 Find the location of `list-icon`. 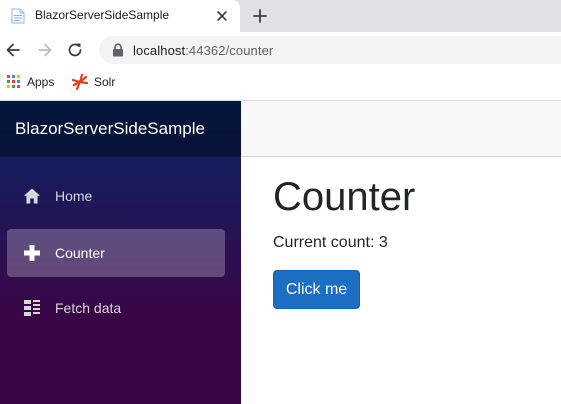

list-icon is located at coordinates (32, 308).